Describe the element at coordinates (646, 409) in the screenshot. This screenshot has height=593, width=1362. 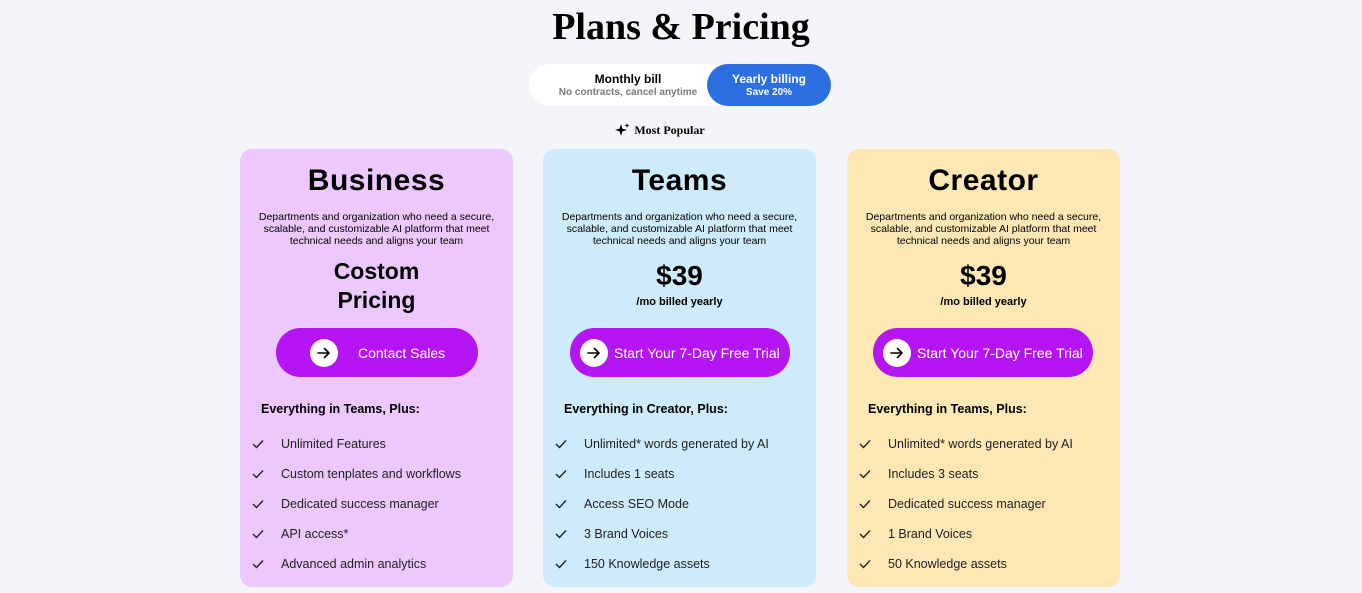
I see `features-heading: Everything in Creator, Plus:` at that location.